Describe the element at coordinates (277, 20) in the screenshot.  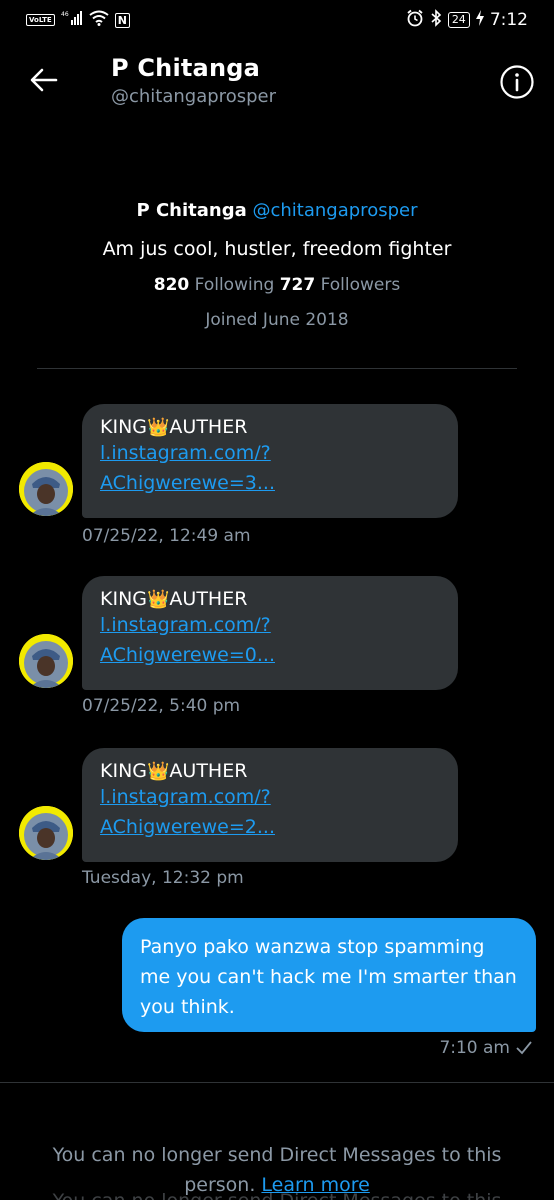
I see `status-bar: VoLTE 46 N 24 7:12` at that location.